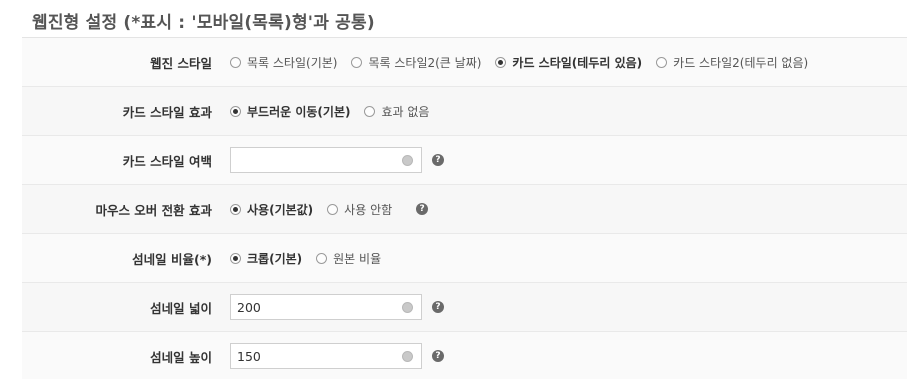 The image size is (907, 379). What do you see at coordinates (568, 307) in the screenshot?
I see `thumbnail-width-control: ?` at bounding box center [568, 307].